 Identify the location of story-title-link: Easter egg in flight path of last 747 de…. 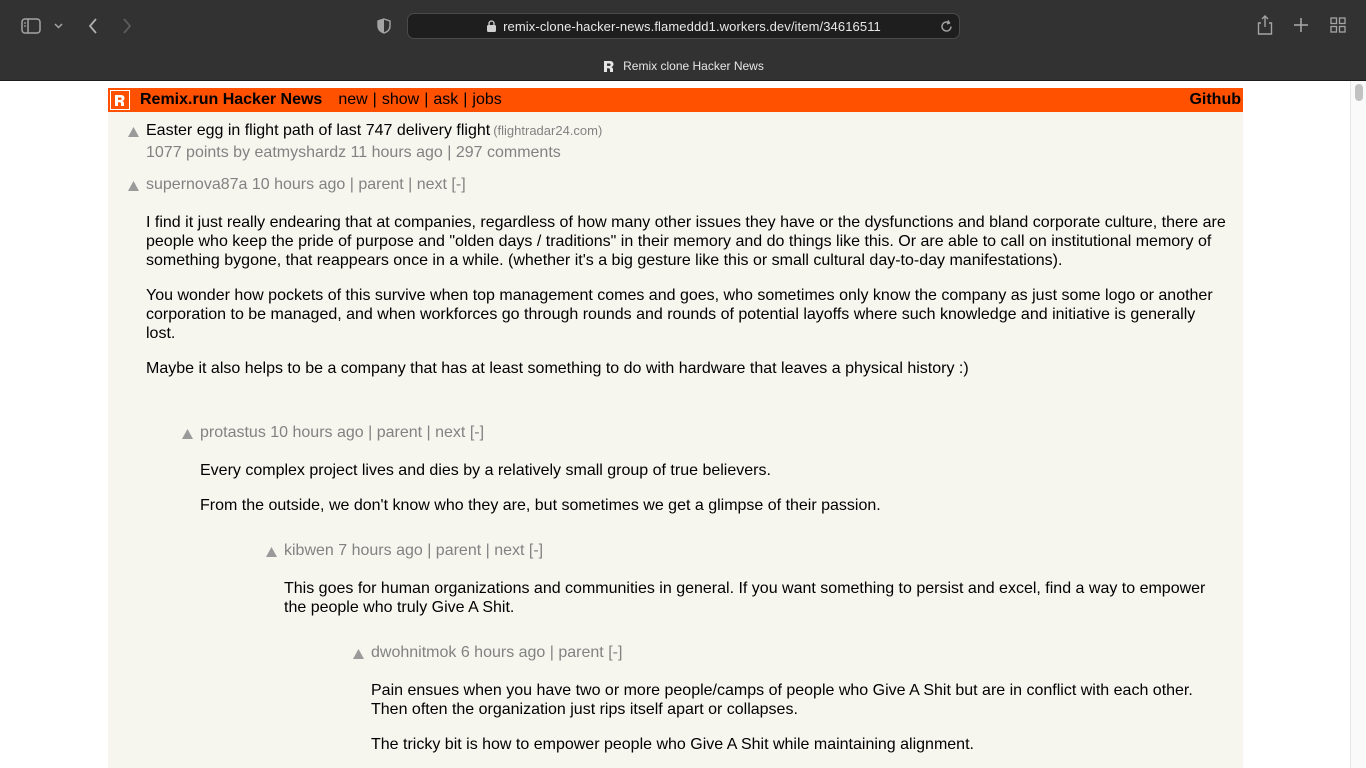
(318, 130).